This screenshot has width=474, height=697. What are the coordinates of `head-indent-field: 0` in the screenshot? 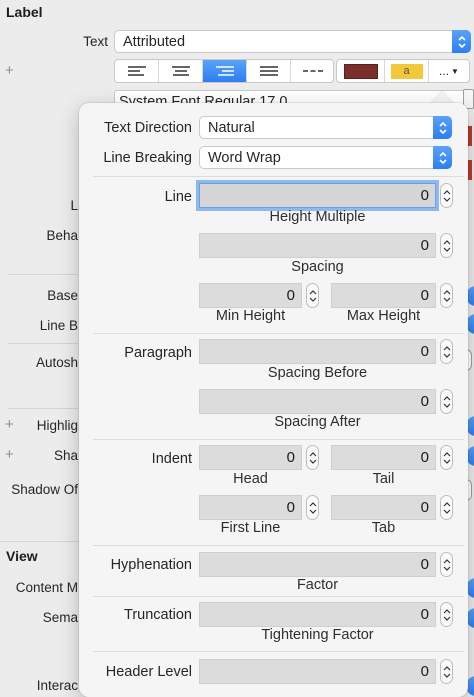 It's located at (250, 457).